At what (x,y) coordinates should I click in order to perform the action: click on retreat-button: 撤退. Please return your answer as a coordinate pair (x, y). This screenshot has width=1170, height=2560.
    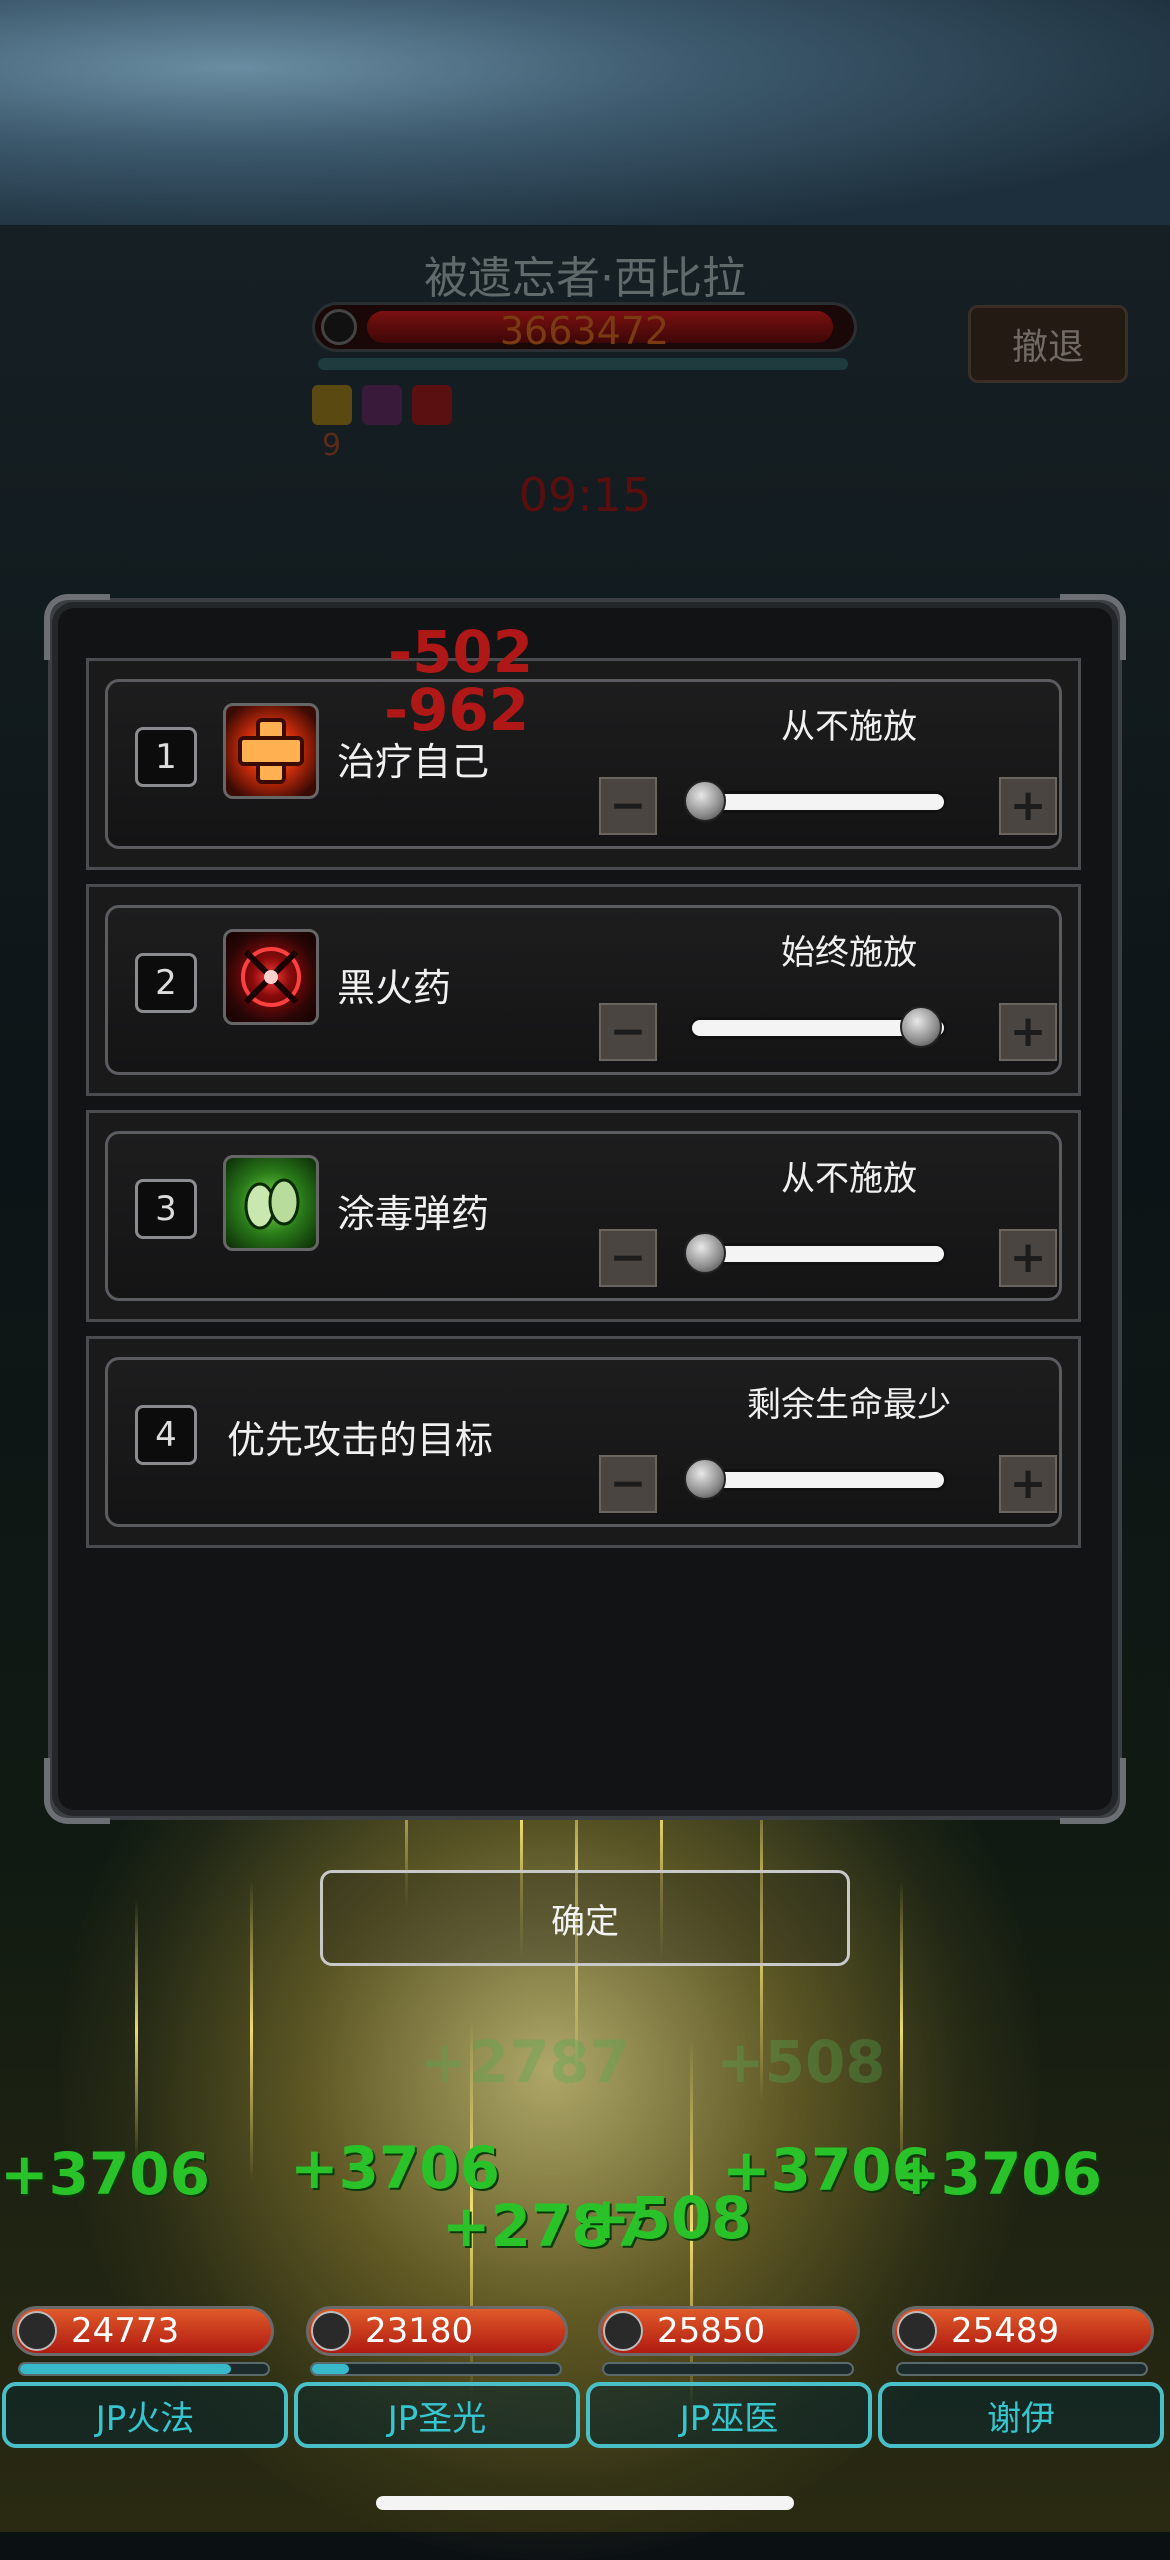
    Looking at the image, I should click on (1048, 344).